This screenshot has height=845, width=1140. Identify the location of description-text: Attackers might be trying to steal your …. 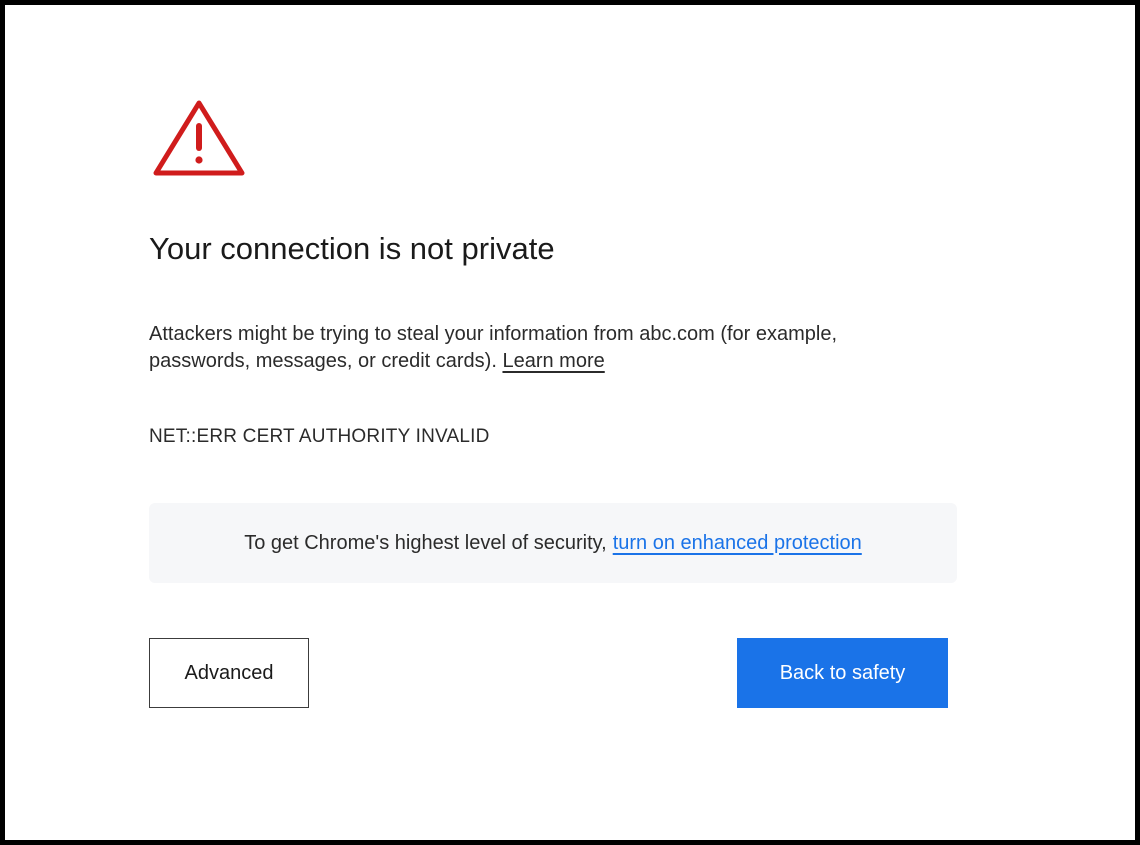
(519, 348).